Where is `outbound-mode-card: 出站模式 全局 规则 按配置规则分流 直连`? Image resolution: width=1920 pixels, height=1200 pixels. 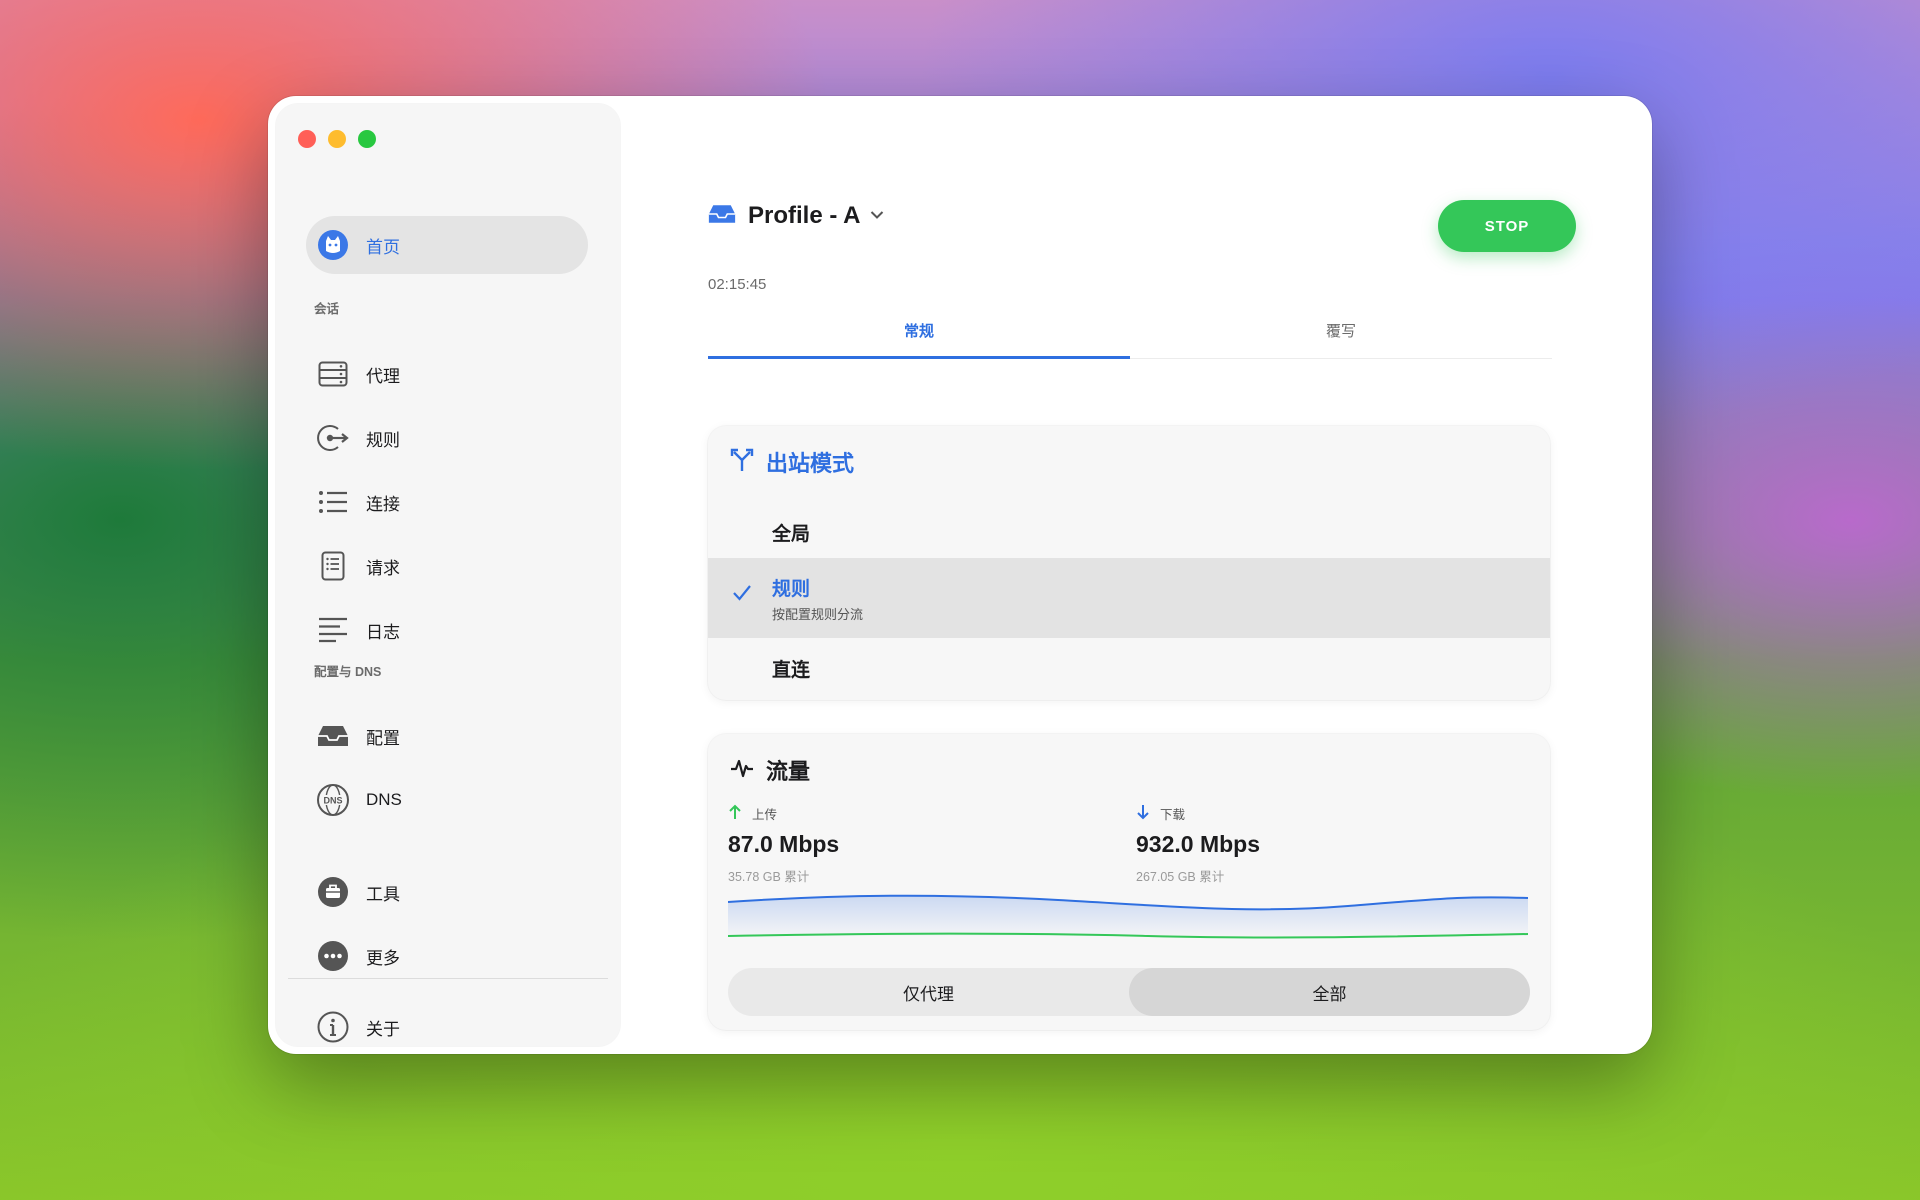 outbound-mode-card: 出站模式 全局 规则 按配置规则分流 直连 is located at coordinates (1129, 563).